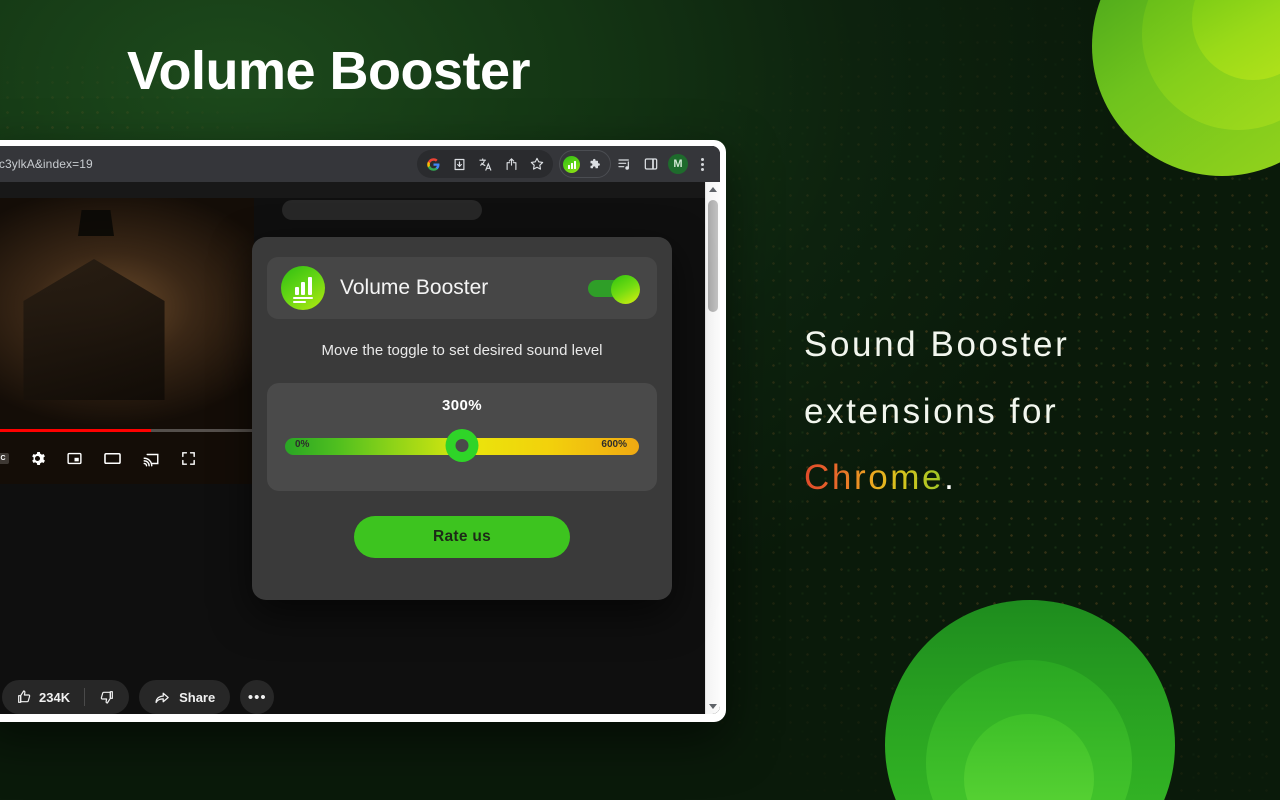  What do you see at coordinates (462, 537) in the screenshot?
I see `rate-us-button: Rate us` at bounding box center [462, 537].